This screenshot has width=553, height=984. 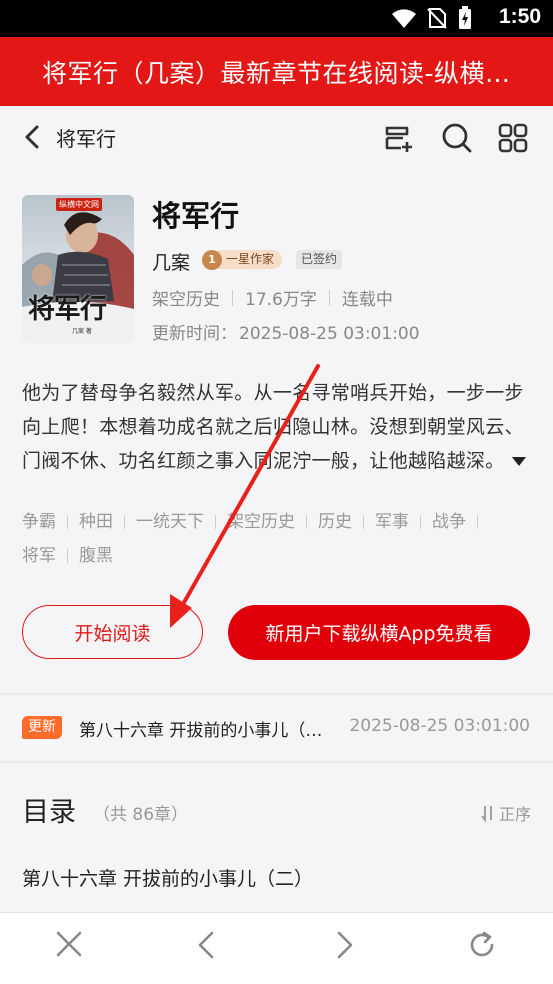 What do you see at coordinates (281, 300) in the screenshot?
I see `book-word-count: 17.6万字` at bounding box center [281, 300].